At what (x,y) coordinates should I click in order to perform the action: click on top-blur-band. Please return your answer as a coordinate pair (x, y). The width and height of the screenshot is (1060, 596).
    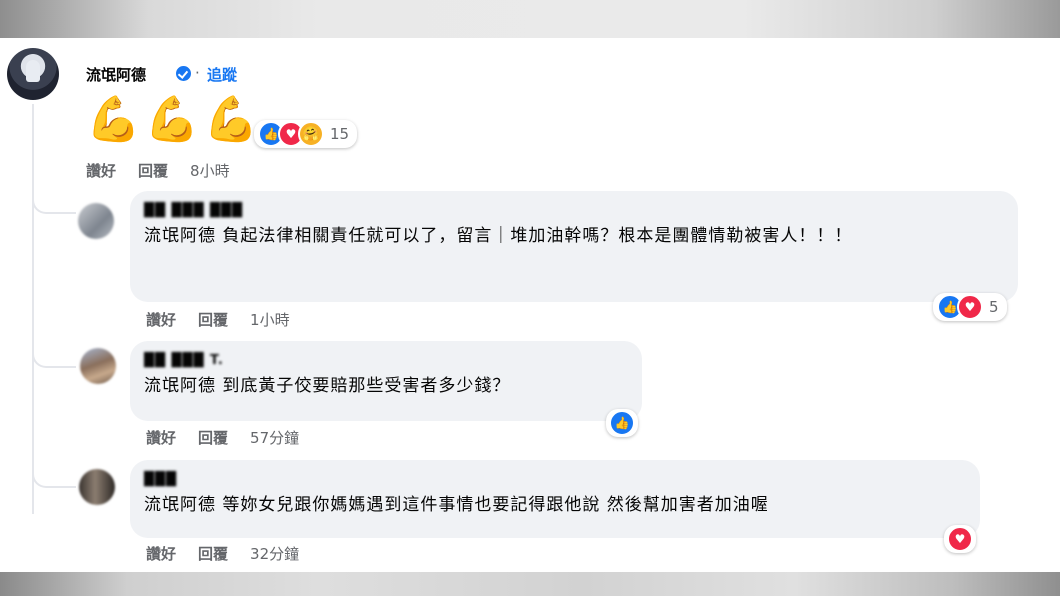
    Looking at the image, I should click on (530, 19).